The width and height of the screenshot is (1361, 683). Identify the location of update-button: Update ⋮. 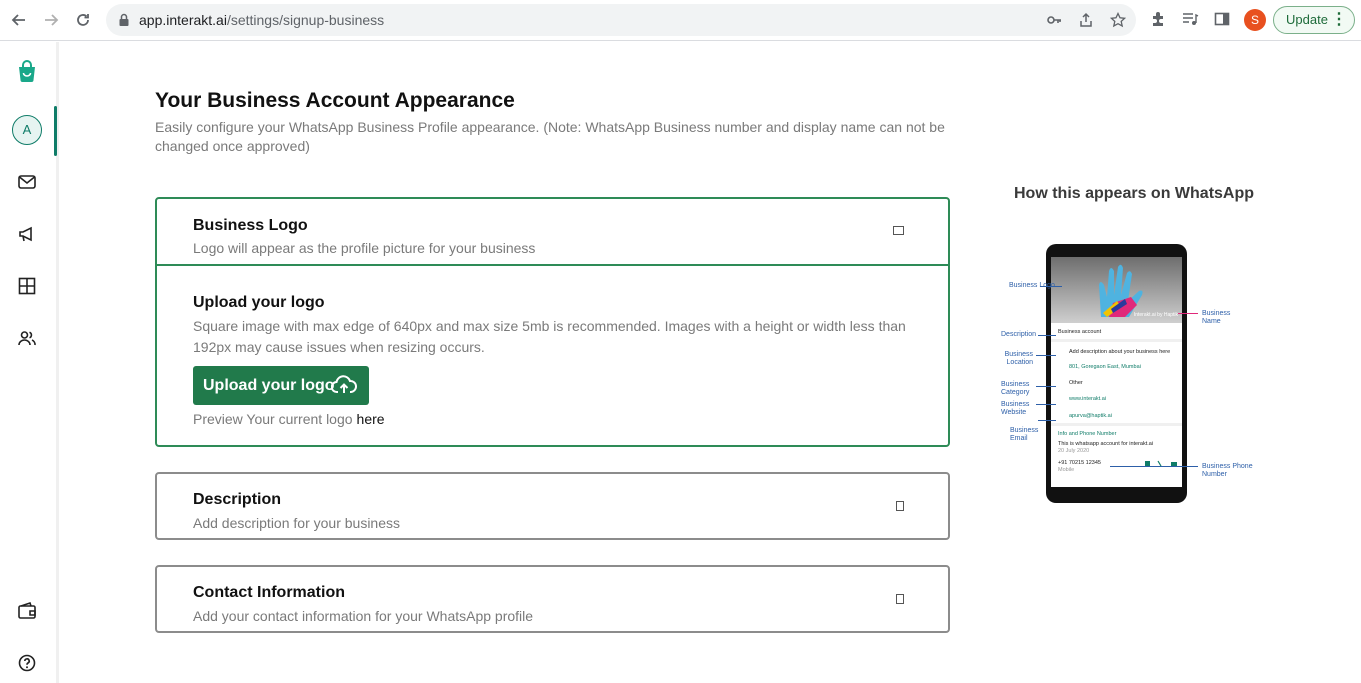
(1314, 20).